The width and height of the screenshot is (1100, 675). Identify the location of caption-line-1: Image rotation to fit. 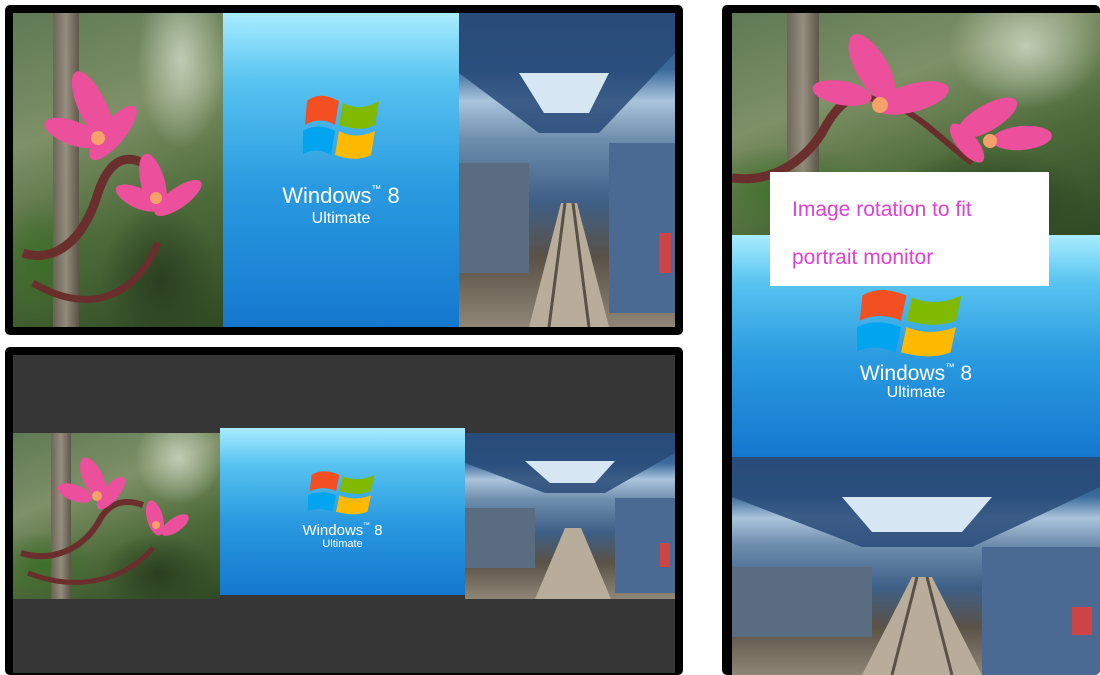
(882, 209).